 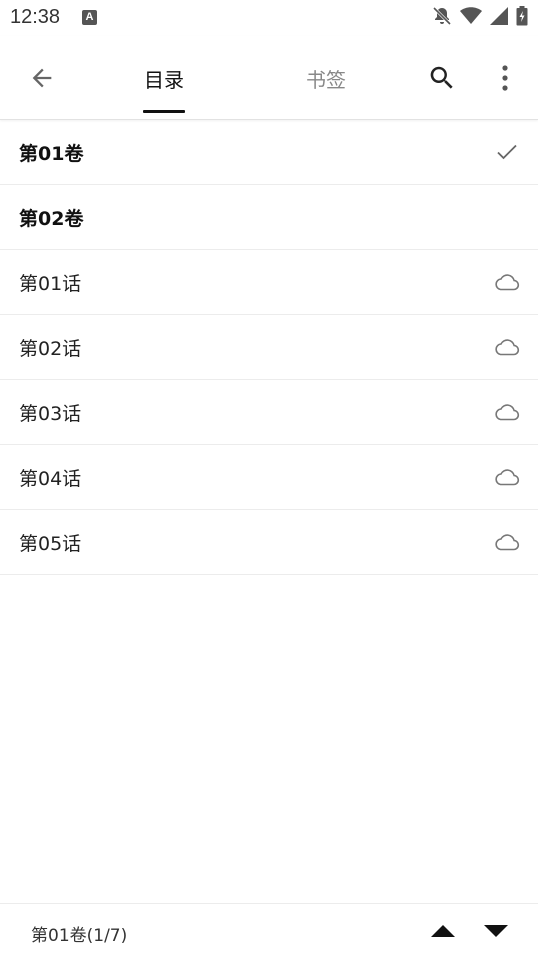 I want to click on triangle-down-icon, so click(x=496, y=931).